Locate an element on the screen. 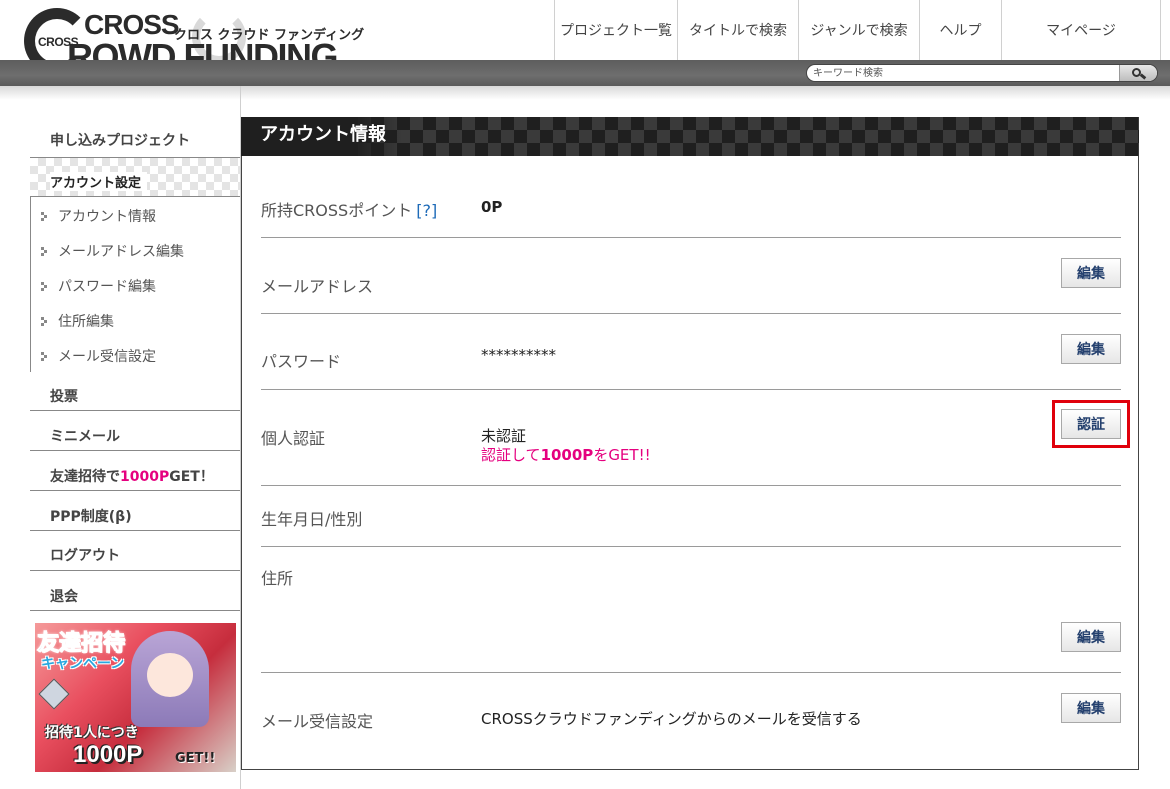 This screenshot has width=1170, height=789. invite-campaign-banner: 友達招待 キャンペーン 招待1人につき 1000P GET!! is located at coordinates (135, 697).